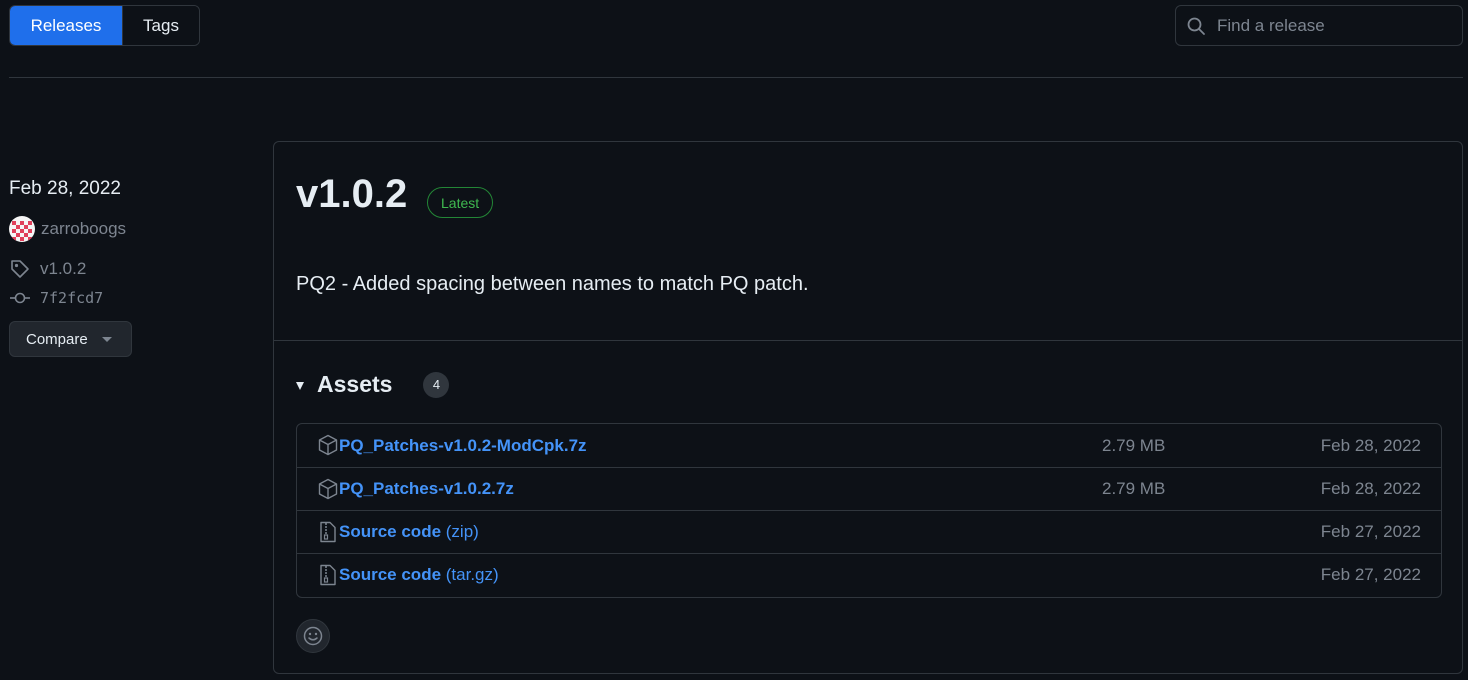 This screenshot has height=680, width=1468. I want to click on add-reaction-button, so click(313, 636).